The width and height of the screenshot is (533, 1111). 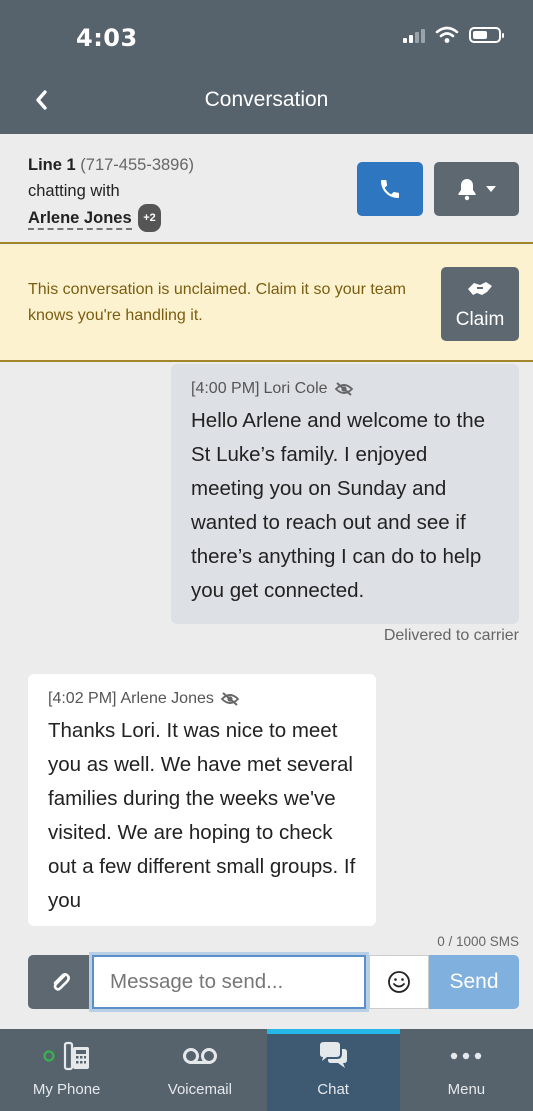 I want to click on message-meta: [4:02 PM] Arlene Jones, so click(x=202, y=699).